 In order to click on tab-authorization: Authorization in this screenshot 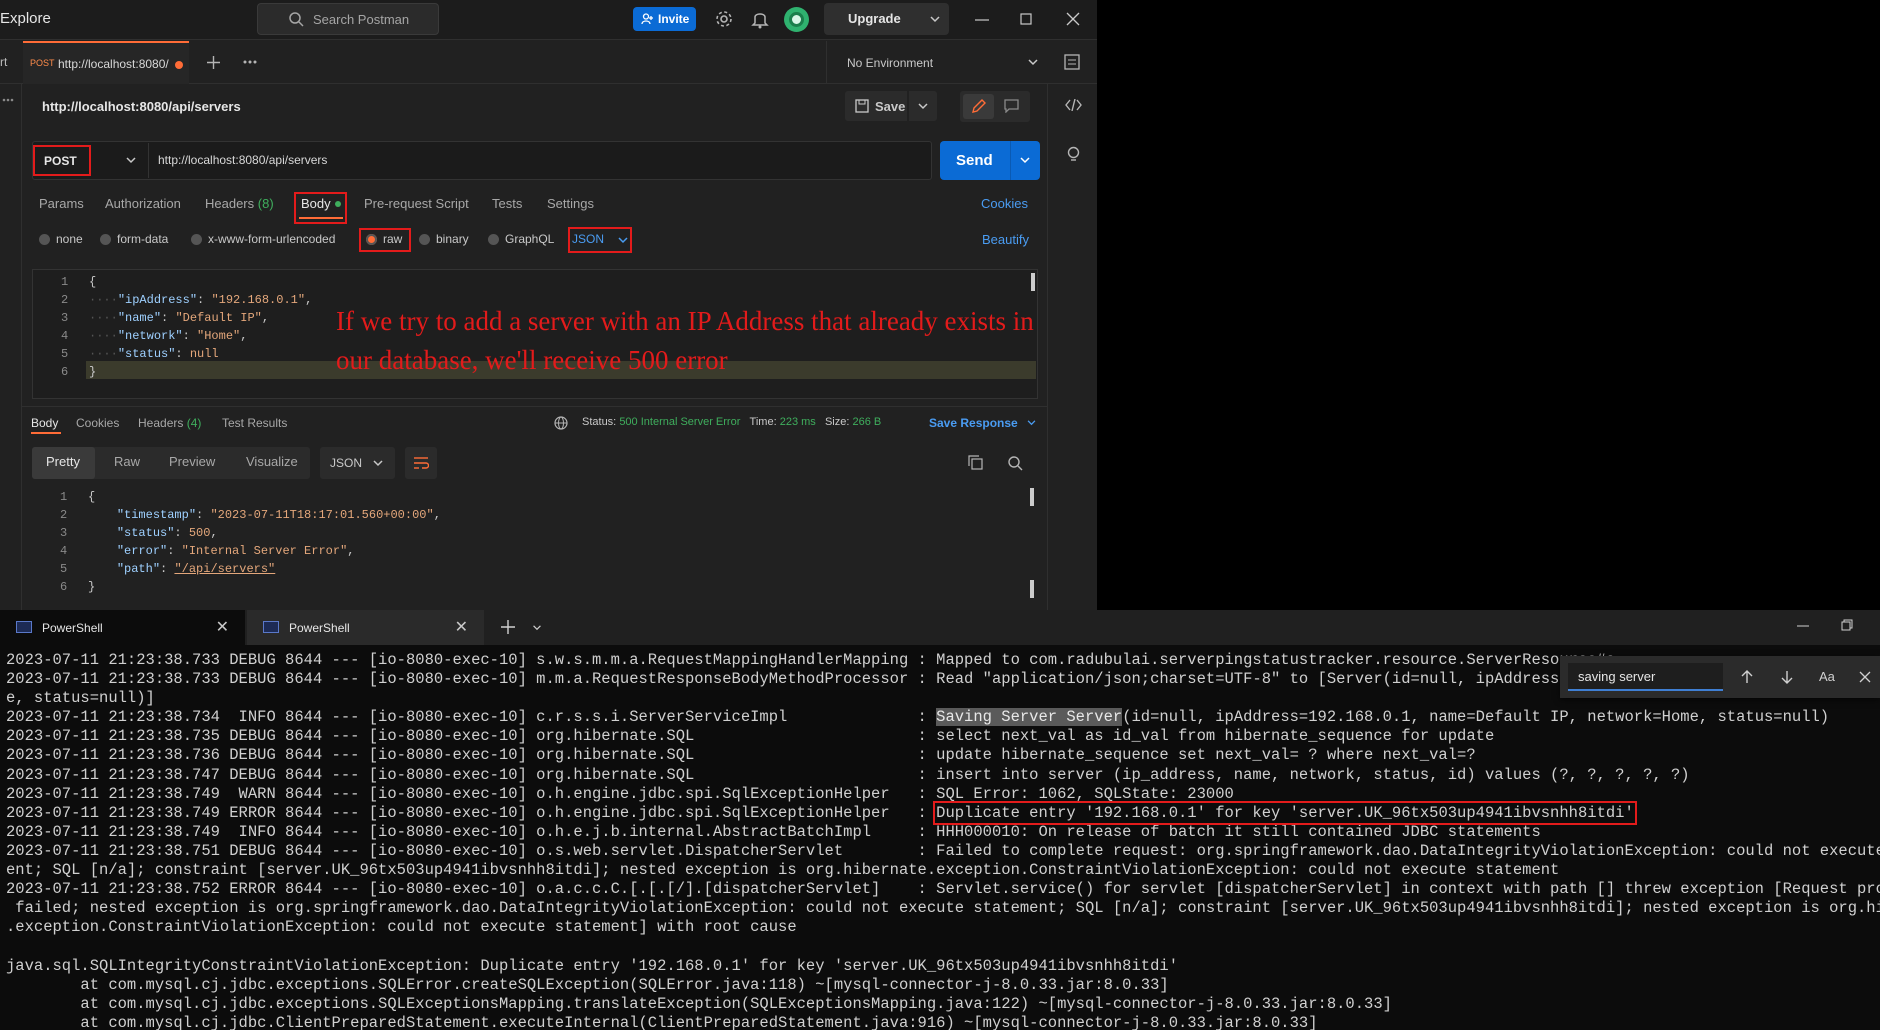, I will do `click(143, 203)`.